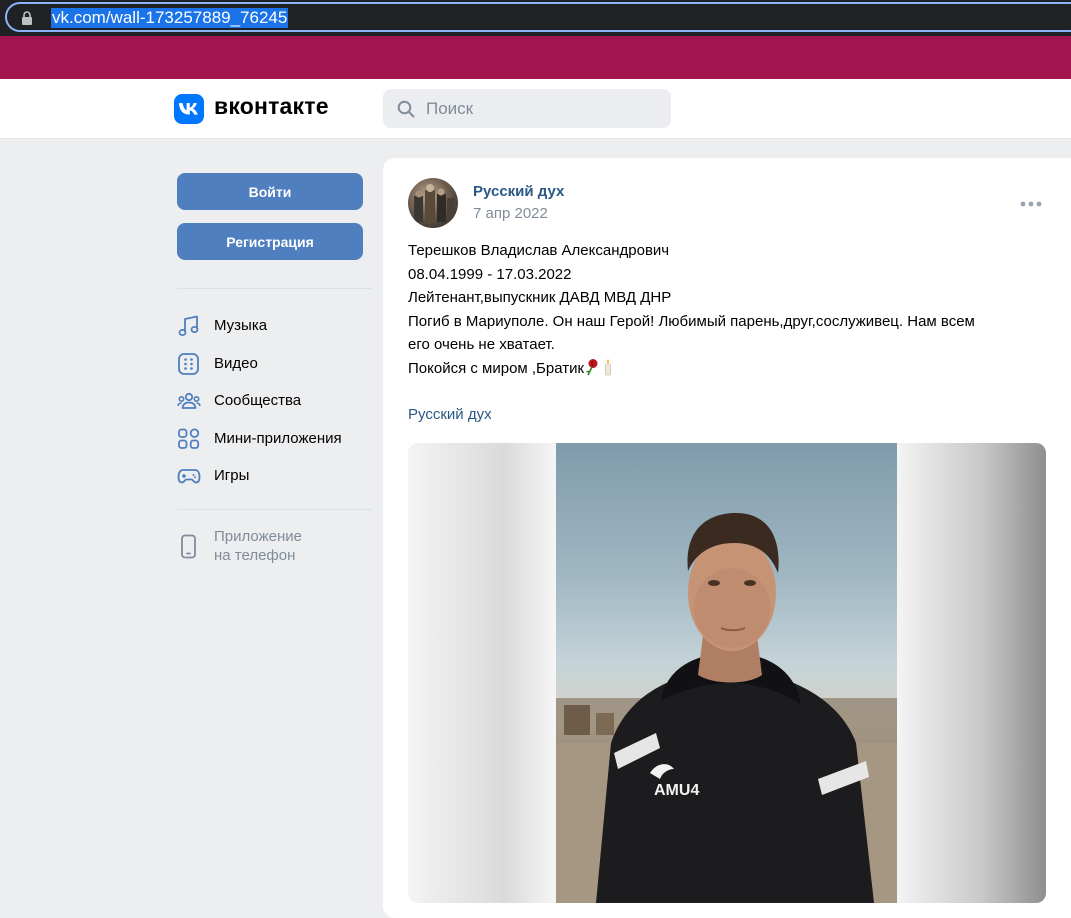  Describe the element at coordinates (189, 476) in the screenshot. I see `games-icon` at that location.